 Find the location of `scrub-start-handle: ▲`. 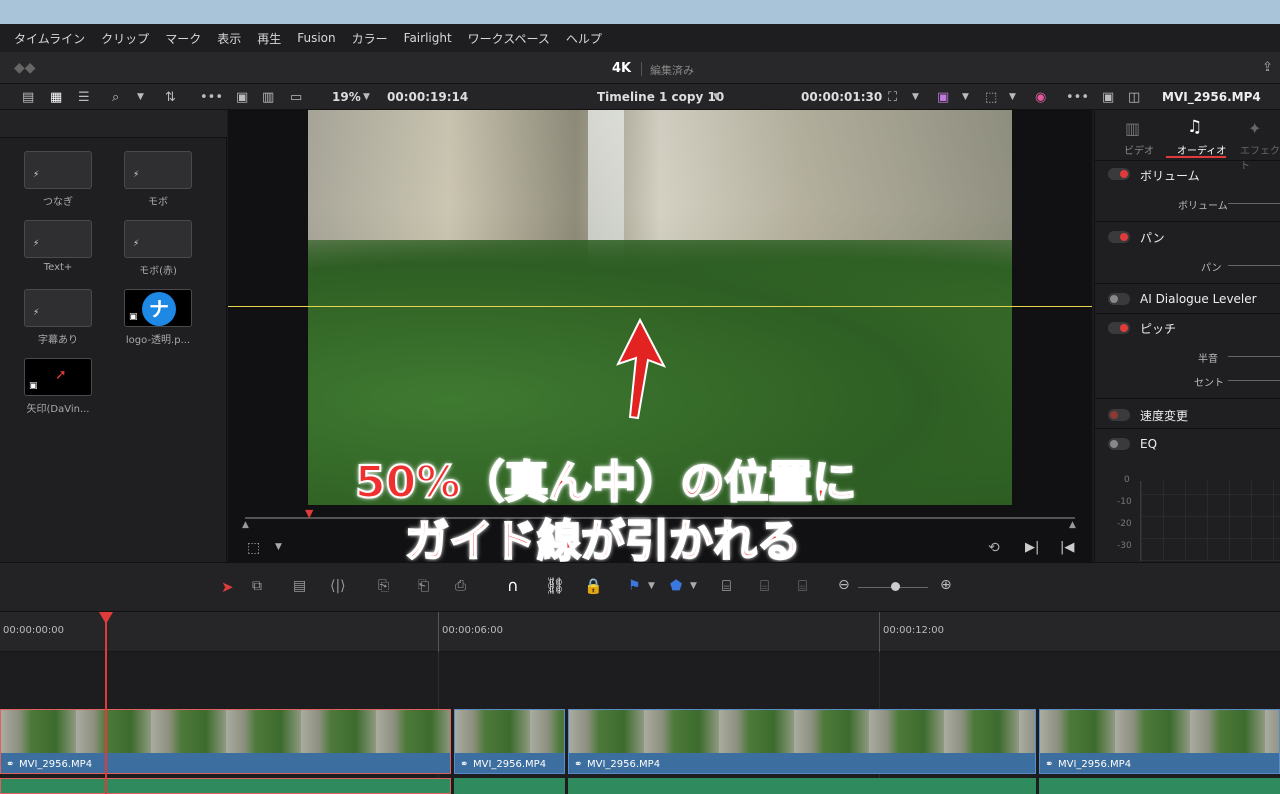

scrub-start-handle: ▲ is located at coordinates (245, 525).